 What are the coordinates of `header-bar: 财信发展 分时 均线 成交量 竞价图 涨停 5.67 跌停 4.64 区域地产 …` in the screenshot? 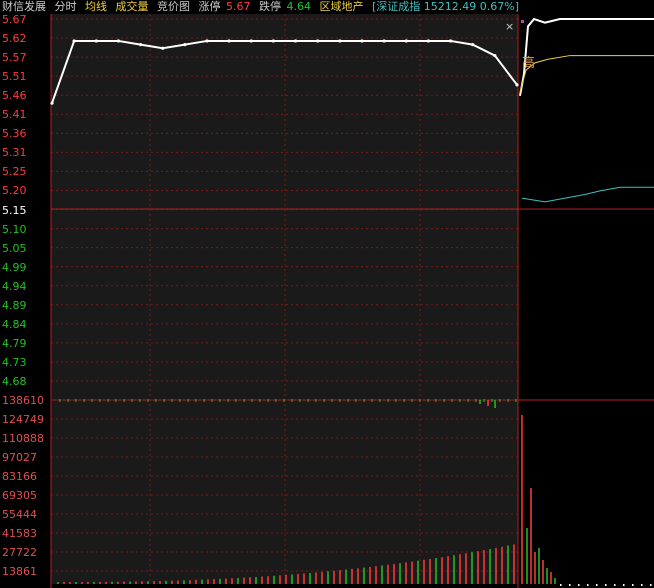 It's located at (327, 7).